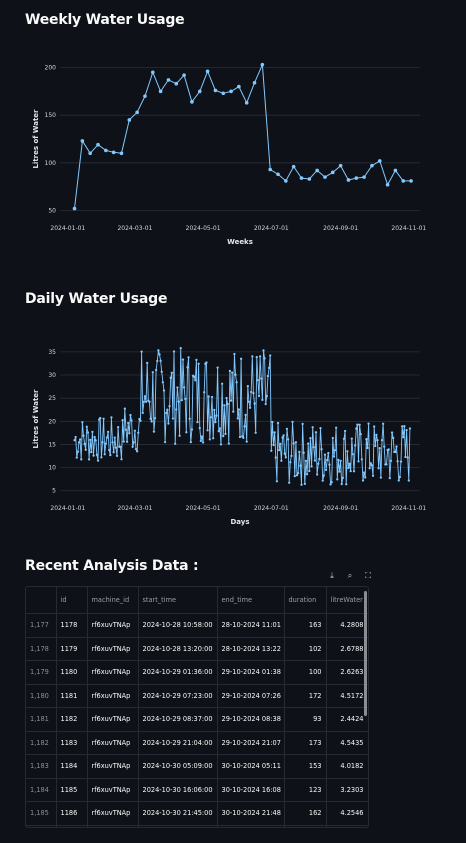  Describe the element at coordinates (305, 649) in the screenshot. I see `cell-duration: 102` at that location.